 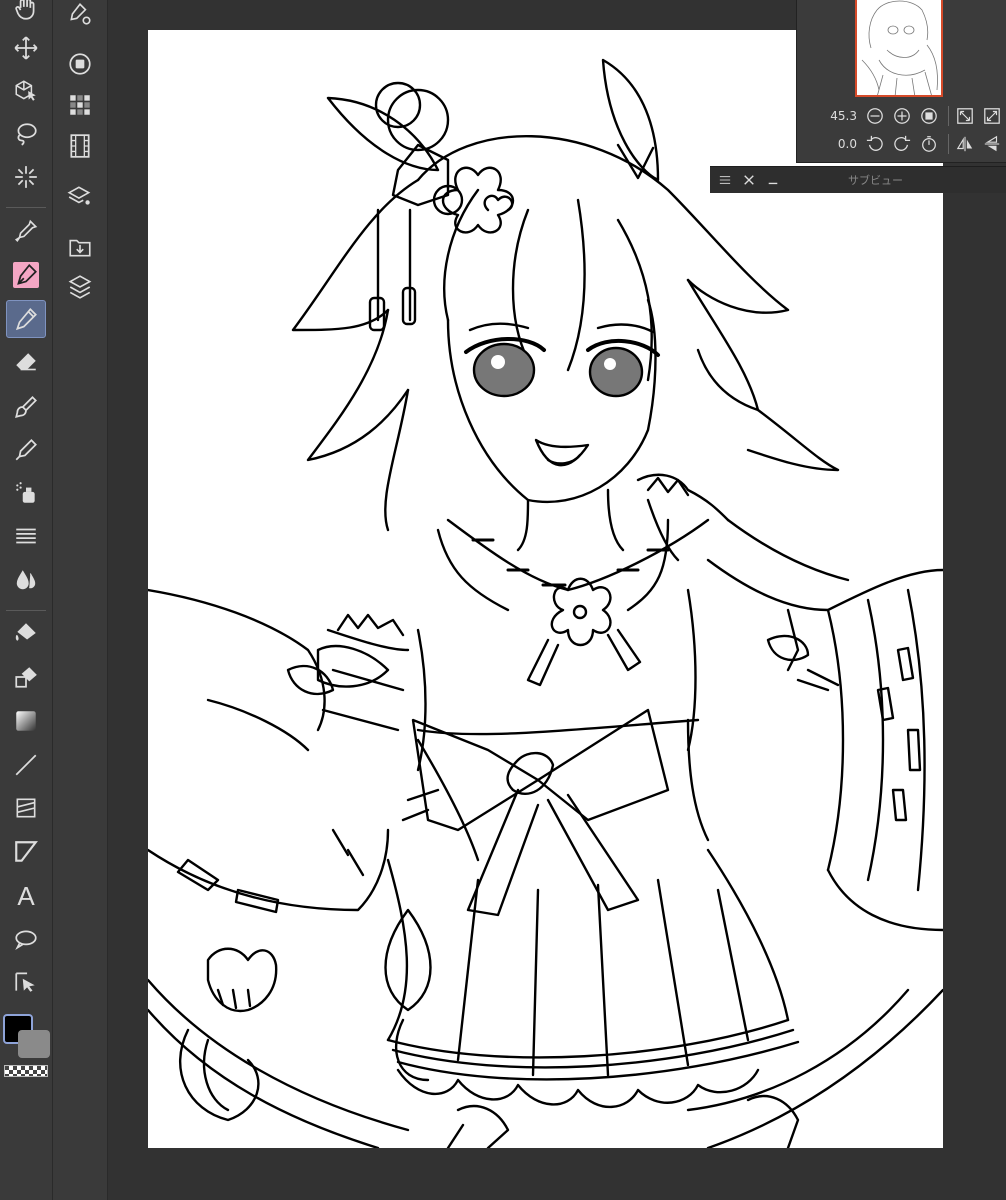 I want to click on fill-tool-button, so click(x=26, y=633).